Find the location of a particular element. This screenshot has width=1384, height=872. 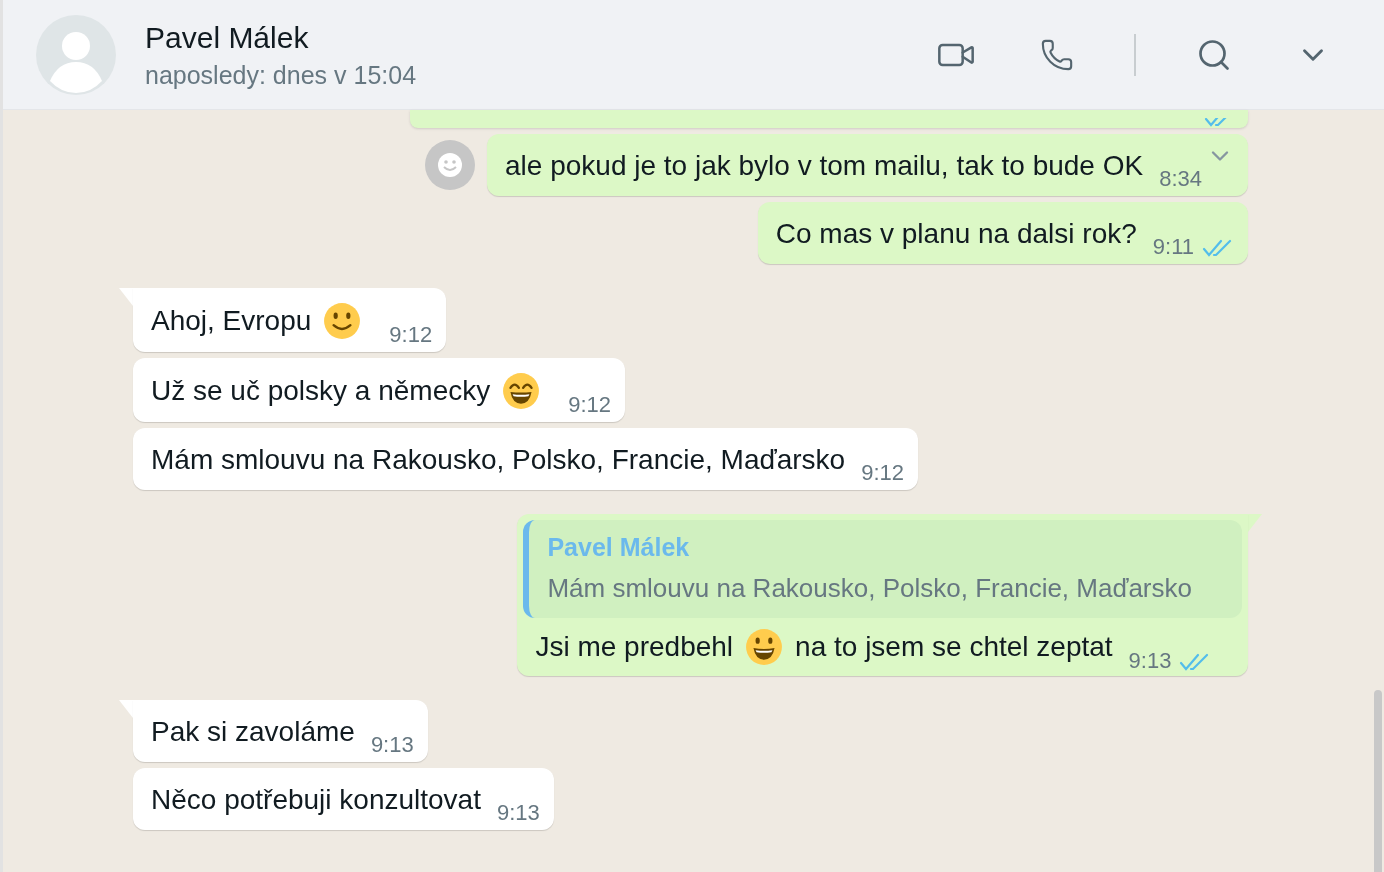

message-text: ale pokud je to jak bylo v tom mailu, tak to bude OK is located at coordinates (824, 166).